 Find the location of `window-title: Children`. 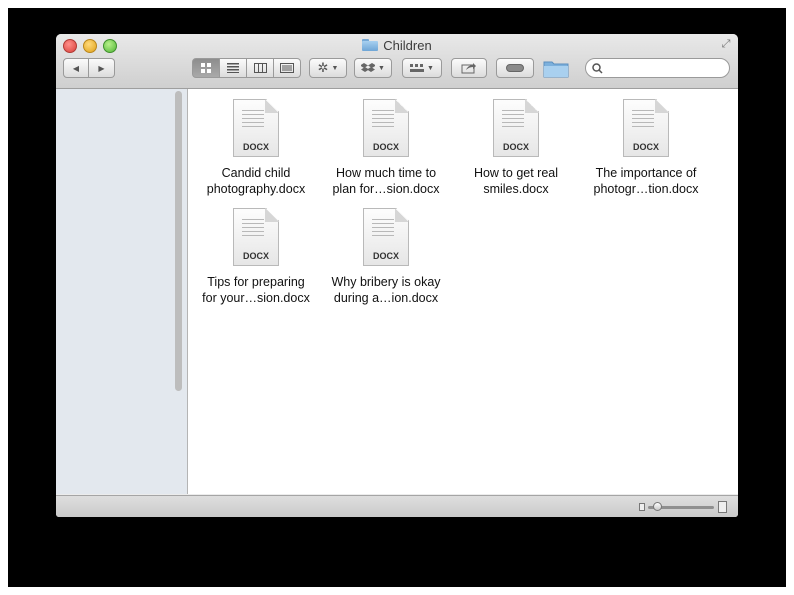

window-title: Children is located at coordinates (397, 45).